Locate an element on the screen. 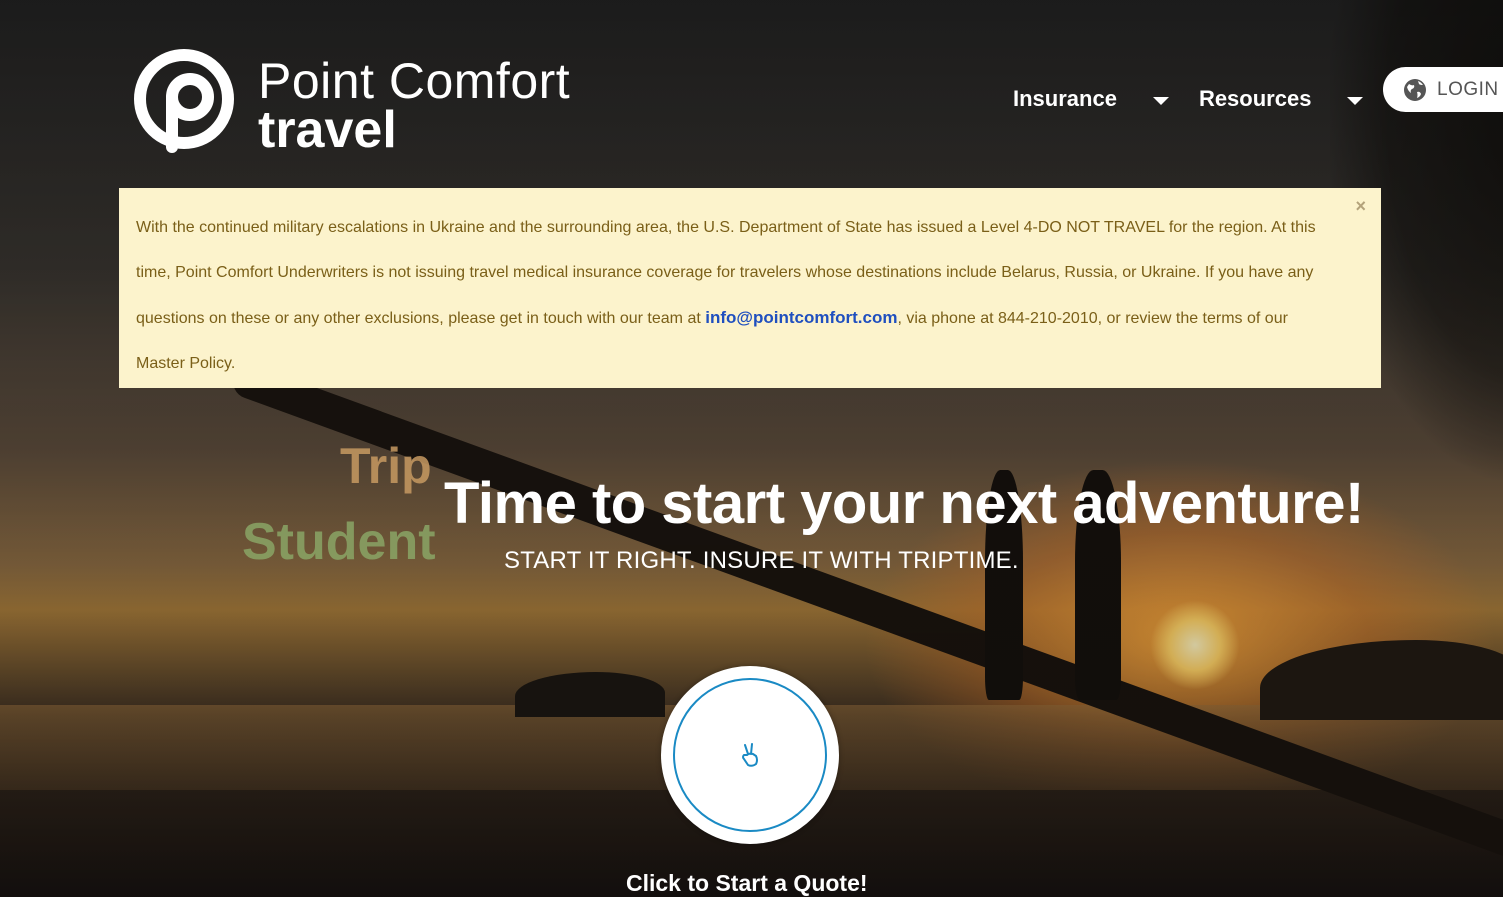 The image size is (1503, 897). peace-hand-icon is located at coordinates (750, 755).